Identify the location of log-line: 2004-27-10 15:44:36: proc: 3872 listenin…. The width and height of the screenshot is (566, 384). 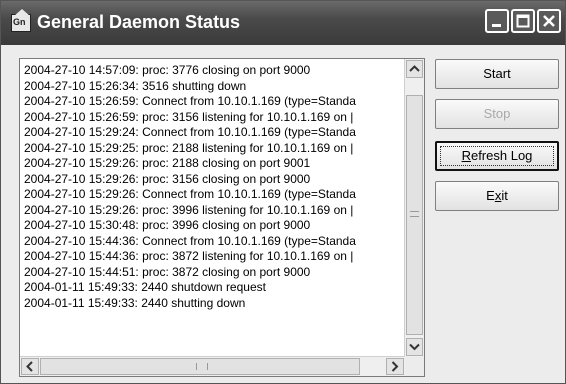
(211, 257).